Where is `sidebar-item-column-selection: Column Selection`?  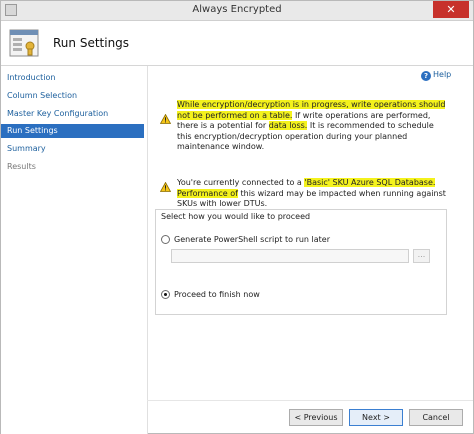
sidebar-item-column-selection: Column Selection is located at coordinates (72, 96).